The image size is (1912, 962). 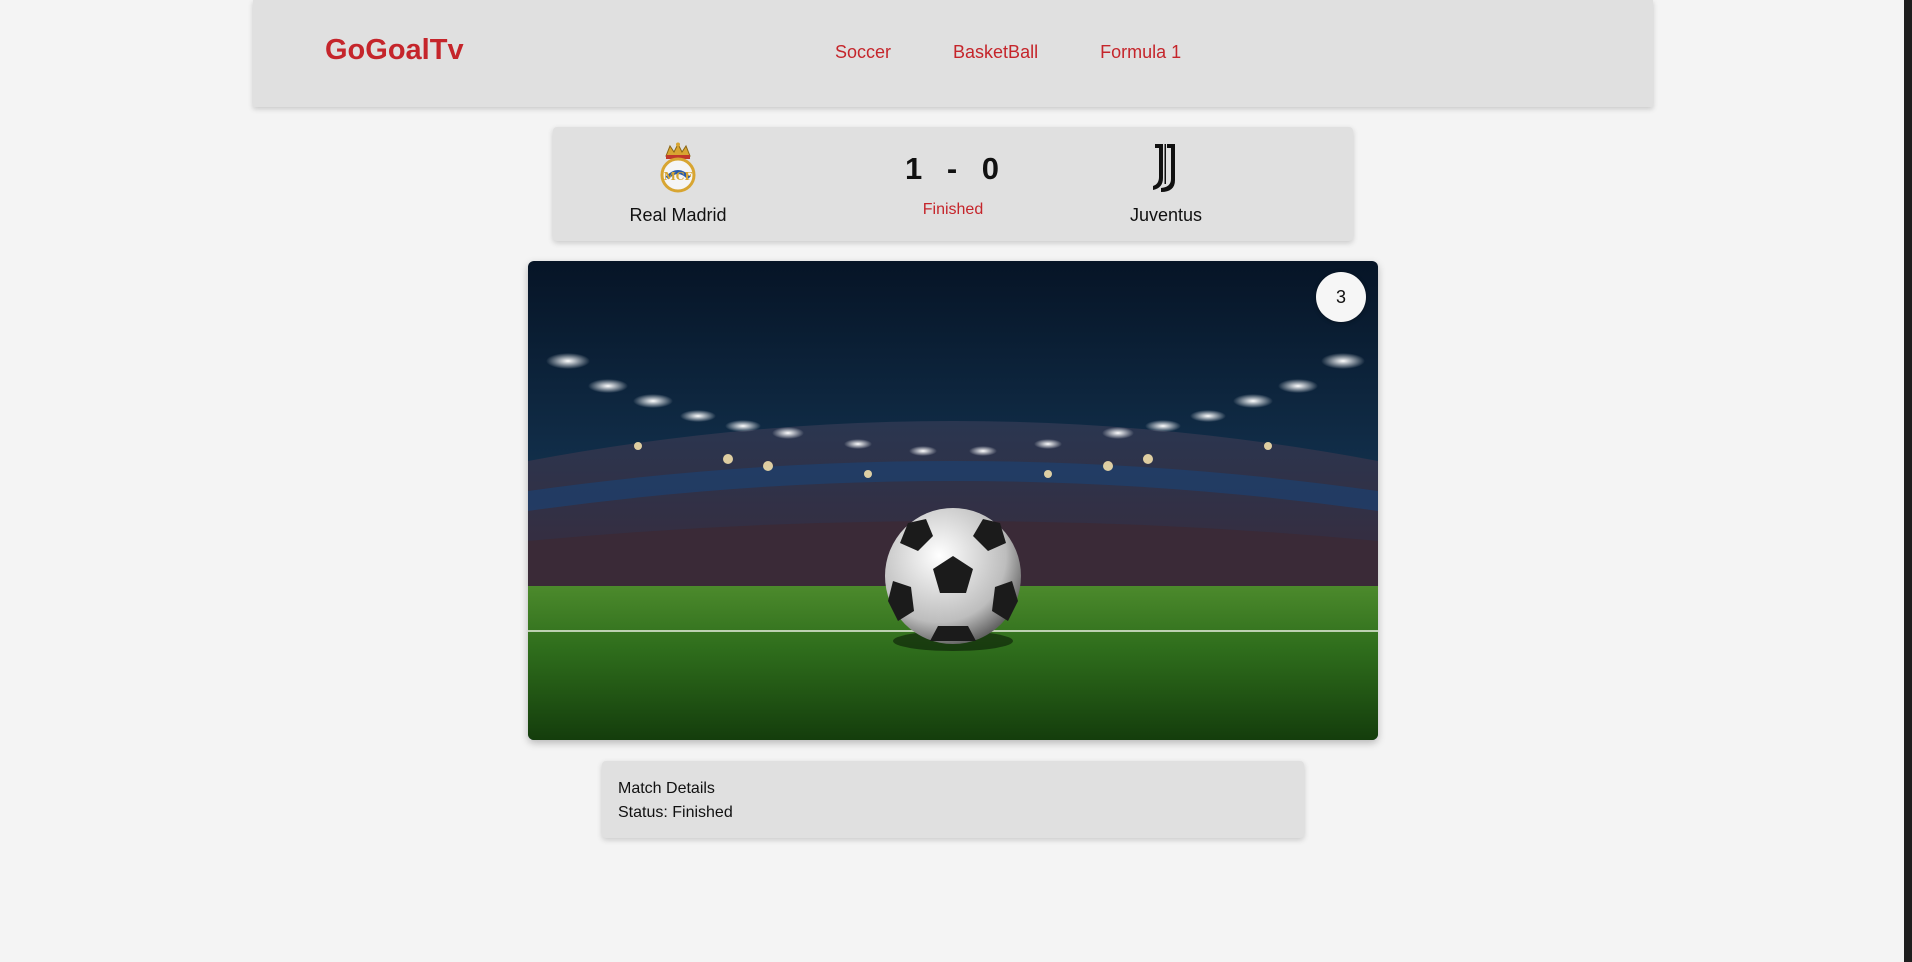 What do you see at coordinates (1341, 297) in the screenshot?
I see `image-counter-badge: 3` at bounding box center [1341, 297].